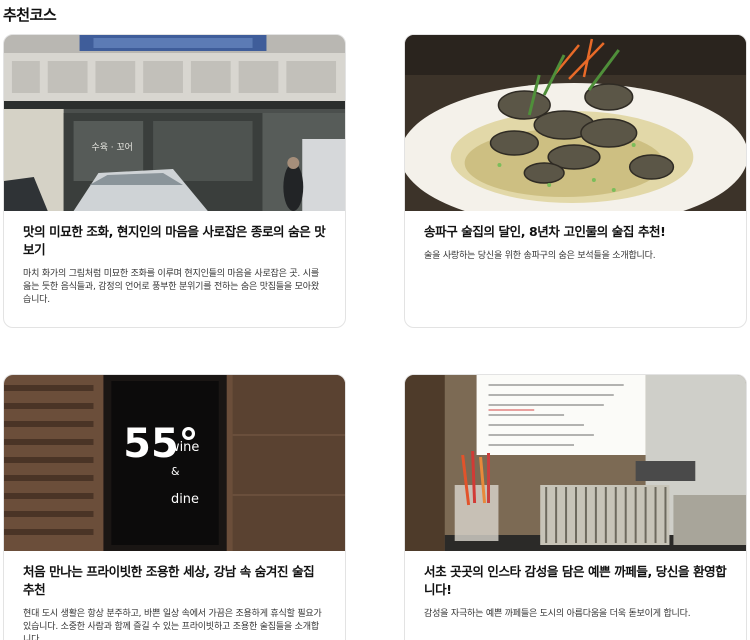 This screenshot has width=750, height=640. What do you see at coordinates (174, 463) in the screenshot?
I see `wine-bar-sign-photo-icon: 55° wine & dine` at bounding box center [174, 463].